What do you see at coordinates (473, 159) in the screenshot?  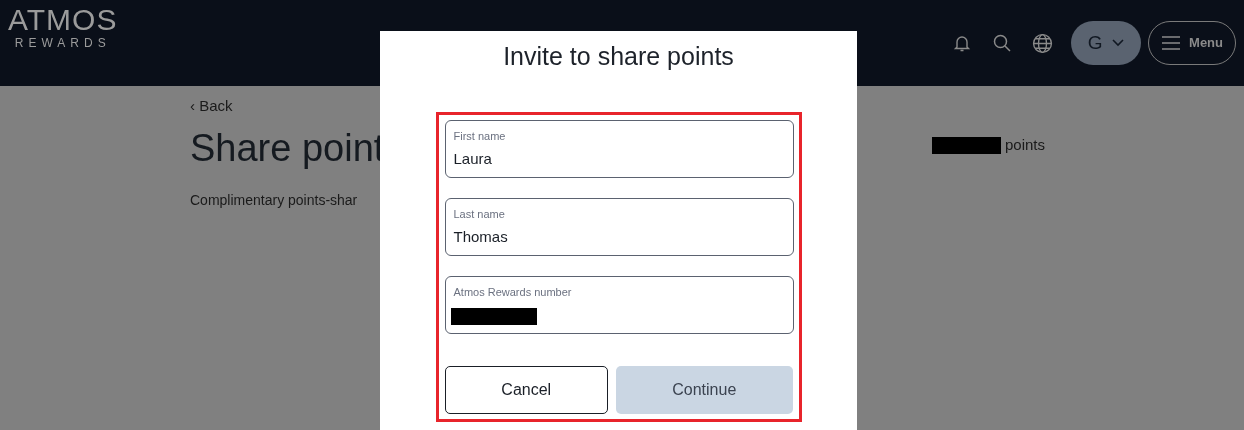 I see `field-value: Laura` at bounding box center [473, 159].